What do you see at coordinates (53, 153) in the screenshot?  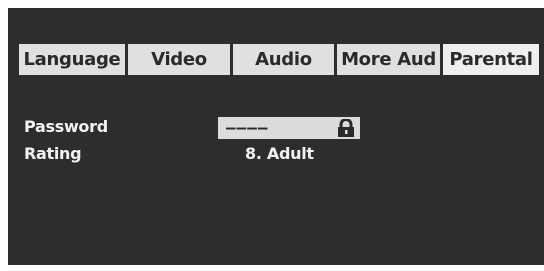 I see `rating-label: Rating` at bounding box center [53, 153].